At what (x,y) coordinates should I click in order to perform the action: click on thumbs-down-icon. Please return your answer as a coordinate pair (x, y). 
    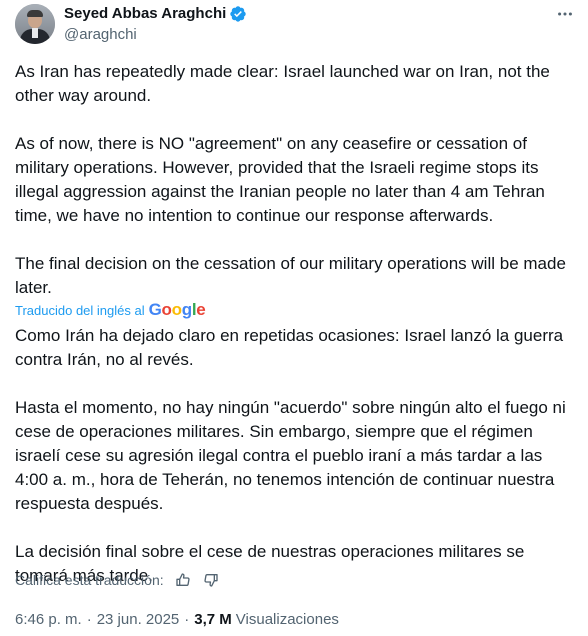
    Looking at the image, I should click on (211, 580).